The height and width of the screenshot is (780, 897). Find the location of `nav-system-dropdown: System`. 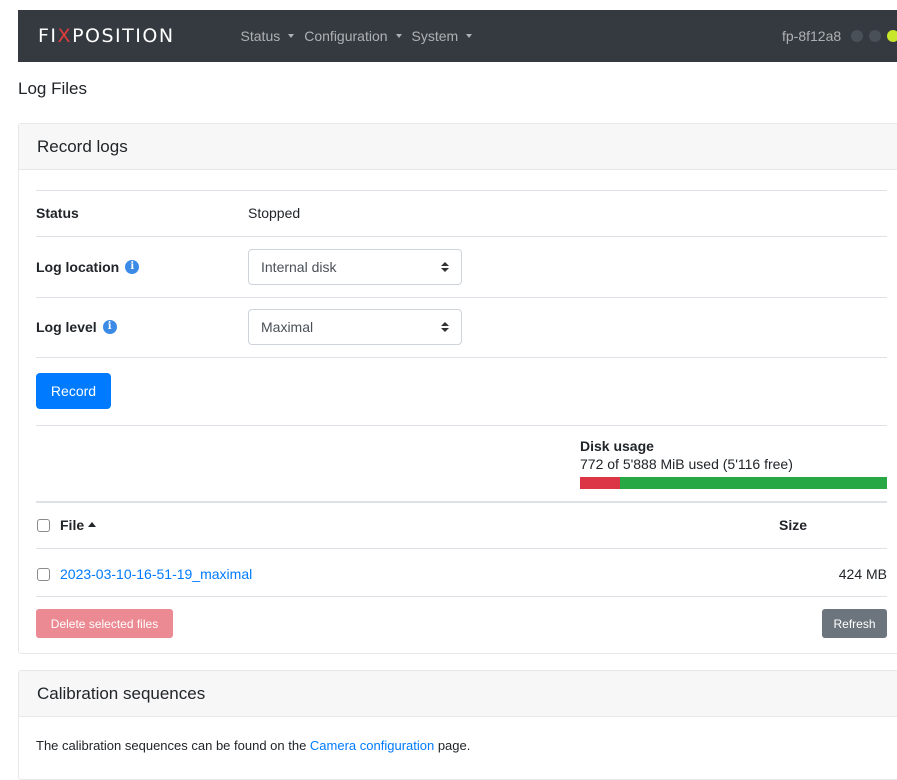

nav-system-dropdown: System is located at coordinates (442, 36).